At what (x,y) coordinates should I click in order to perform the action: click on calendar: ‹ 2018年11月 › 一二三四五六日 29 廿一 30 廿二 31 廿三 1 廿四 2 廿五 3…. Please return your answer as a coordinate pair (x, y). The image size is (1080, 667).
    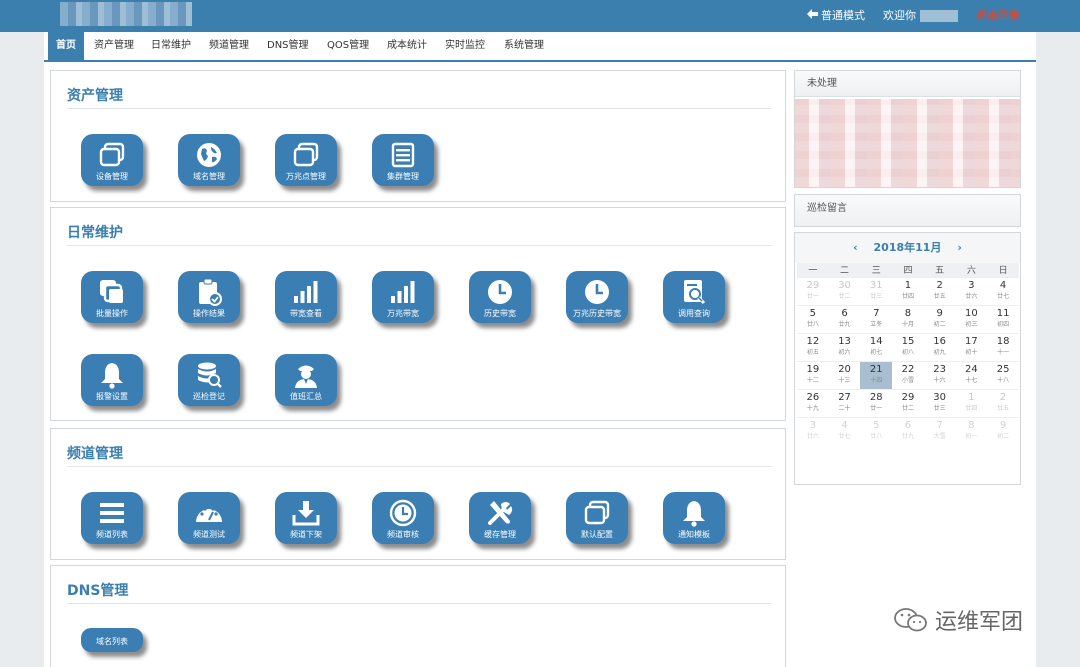
    Looking at the image, I should click on (907, 358).